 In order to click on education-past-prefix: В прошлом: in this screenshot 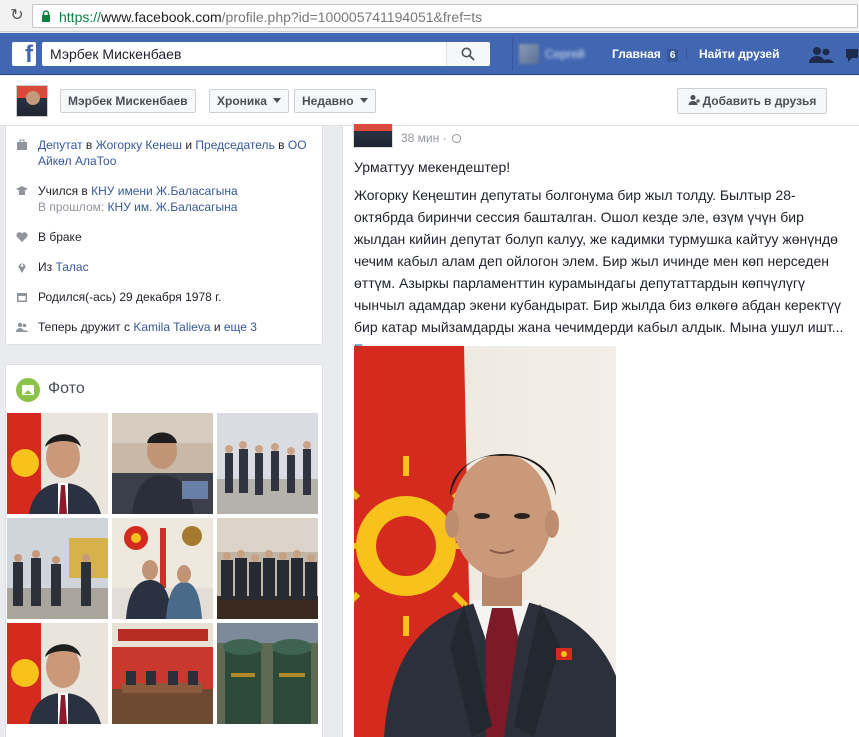, I will do `click(73, 207)`.